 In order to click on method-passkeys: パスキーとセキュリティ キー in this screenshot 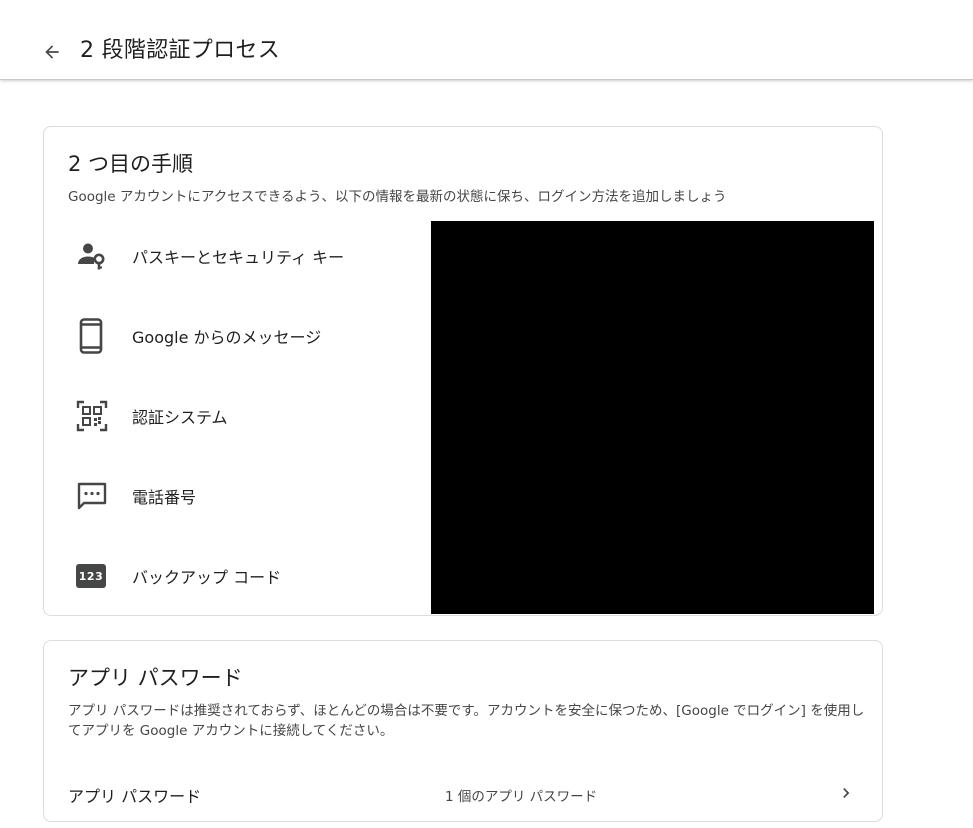, I will do `click(248, 256)`.